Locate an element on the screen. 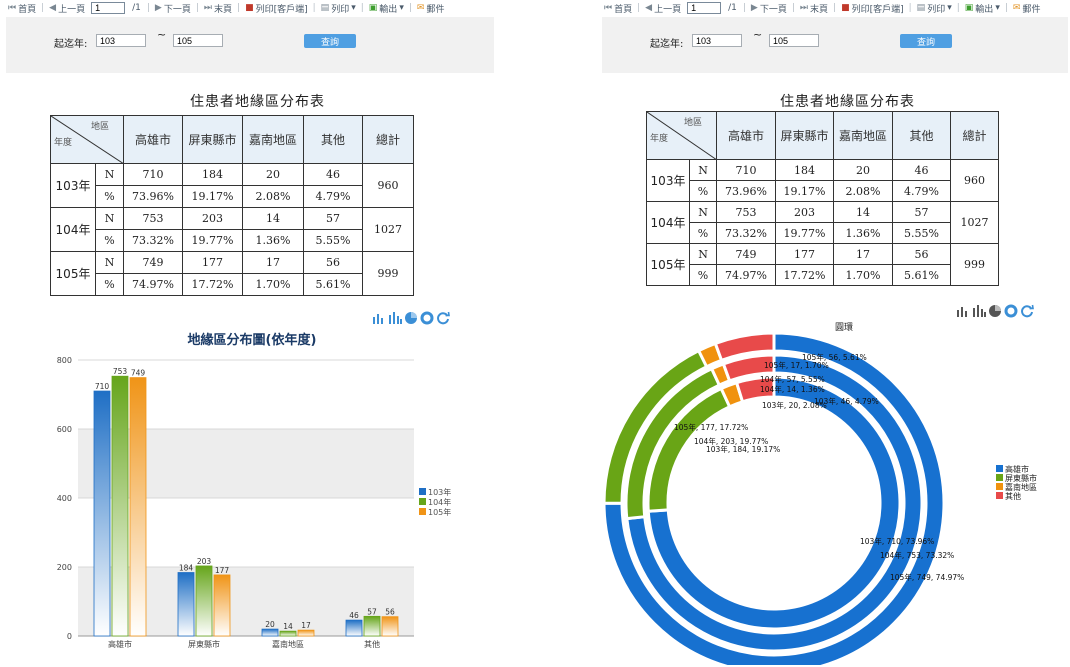 The width and height of the screenshot is (1070, 667). last-page-label: 末頁 is located at coordinates (819, 9).